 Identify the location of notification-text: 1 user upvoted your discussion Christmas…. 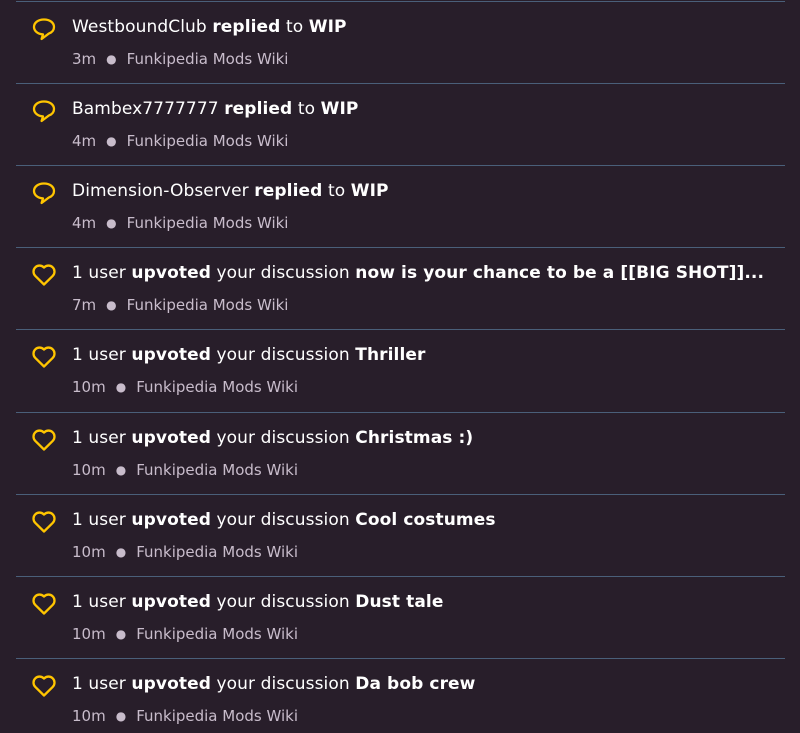
(424, 438).